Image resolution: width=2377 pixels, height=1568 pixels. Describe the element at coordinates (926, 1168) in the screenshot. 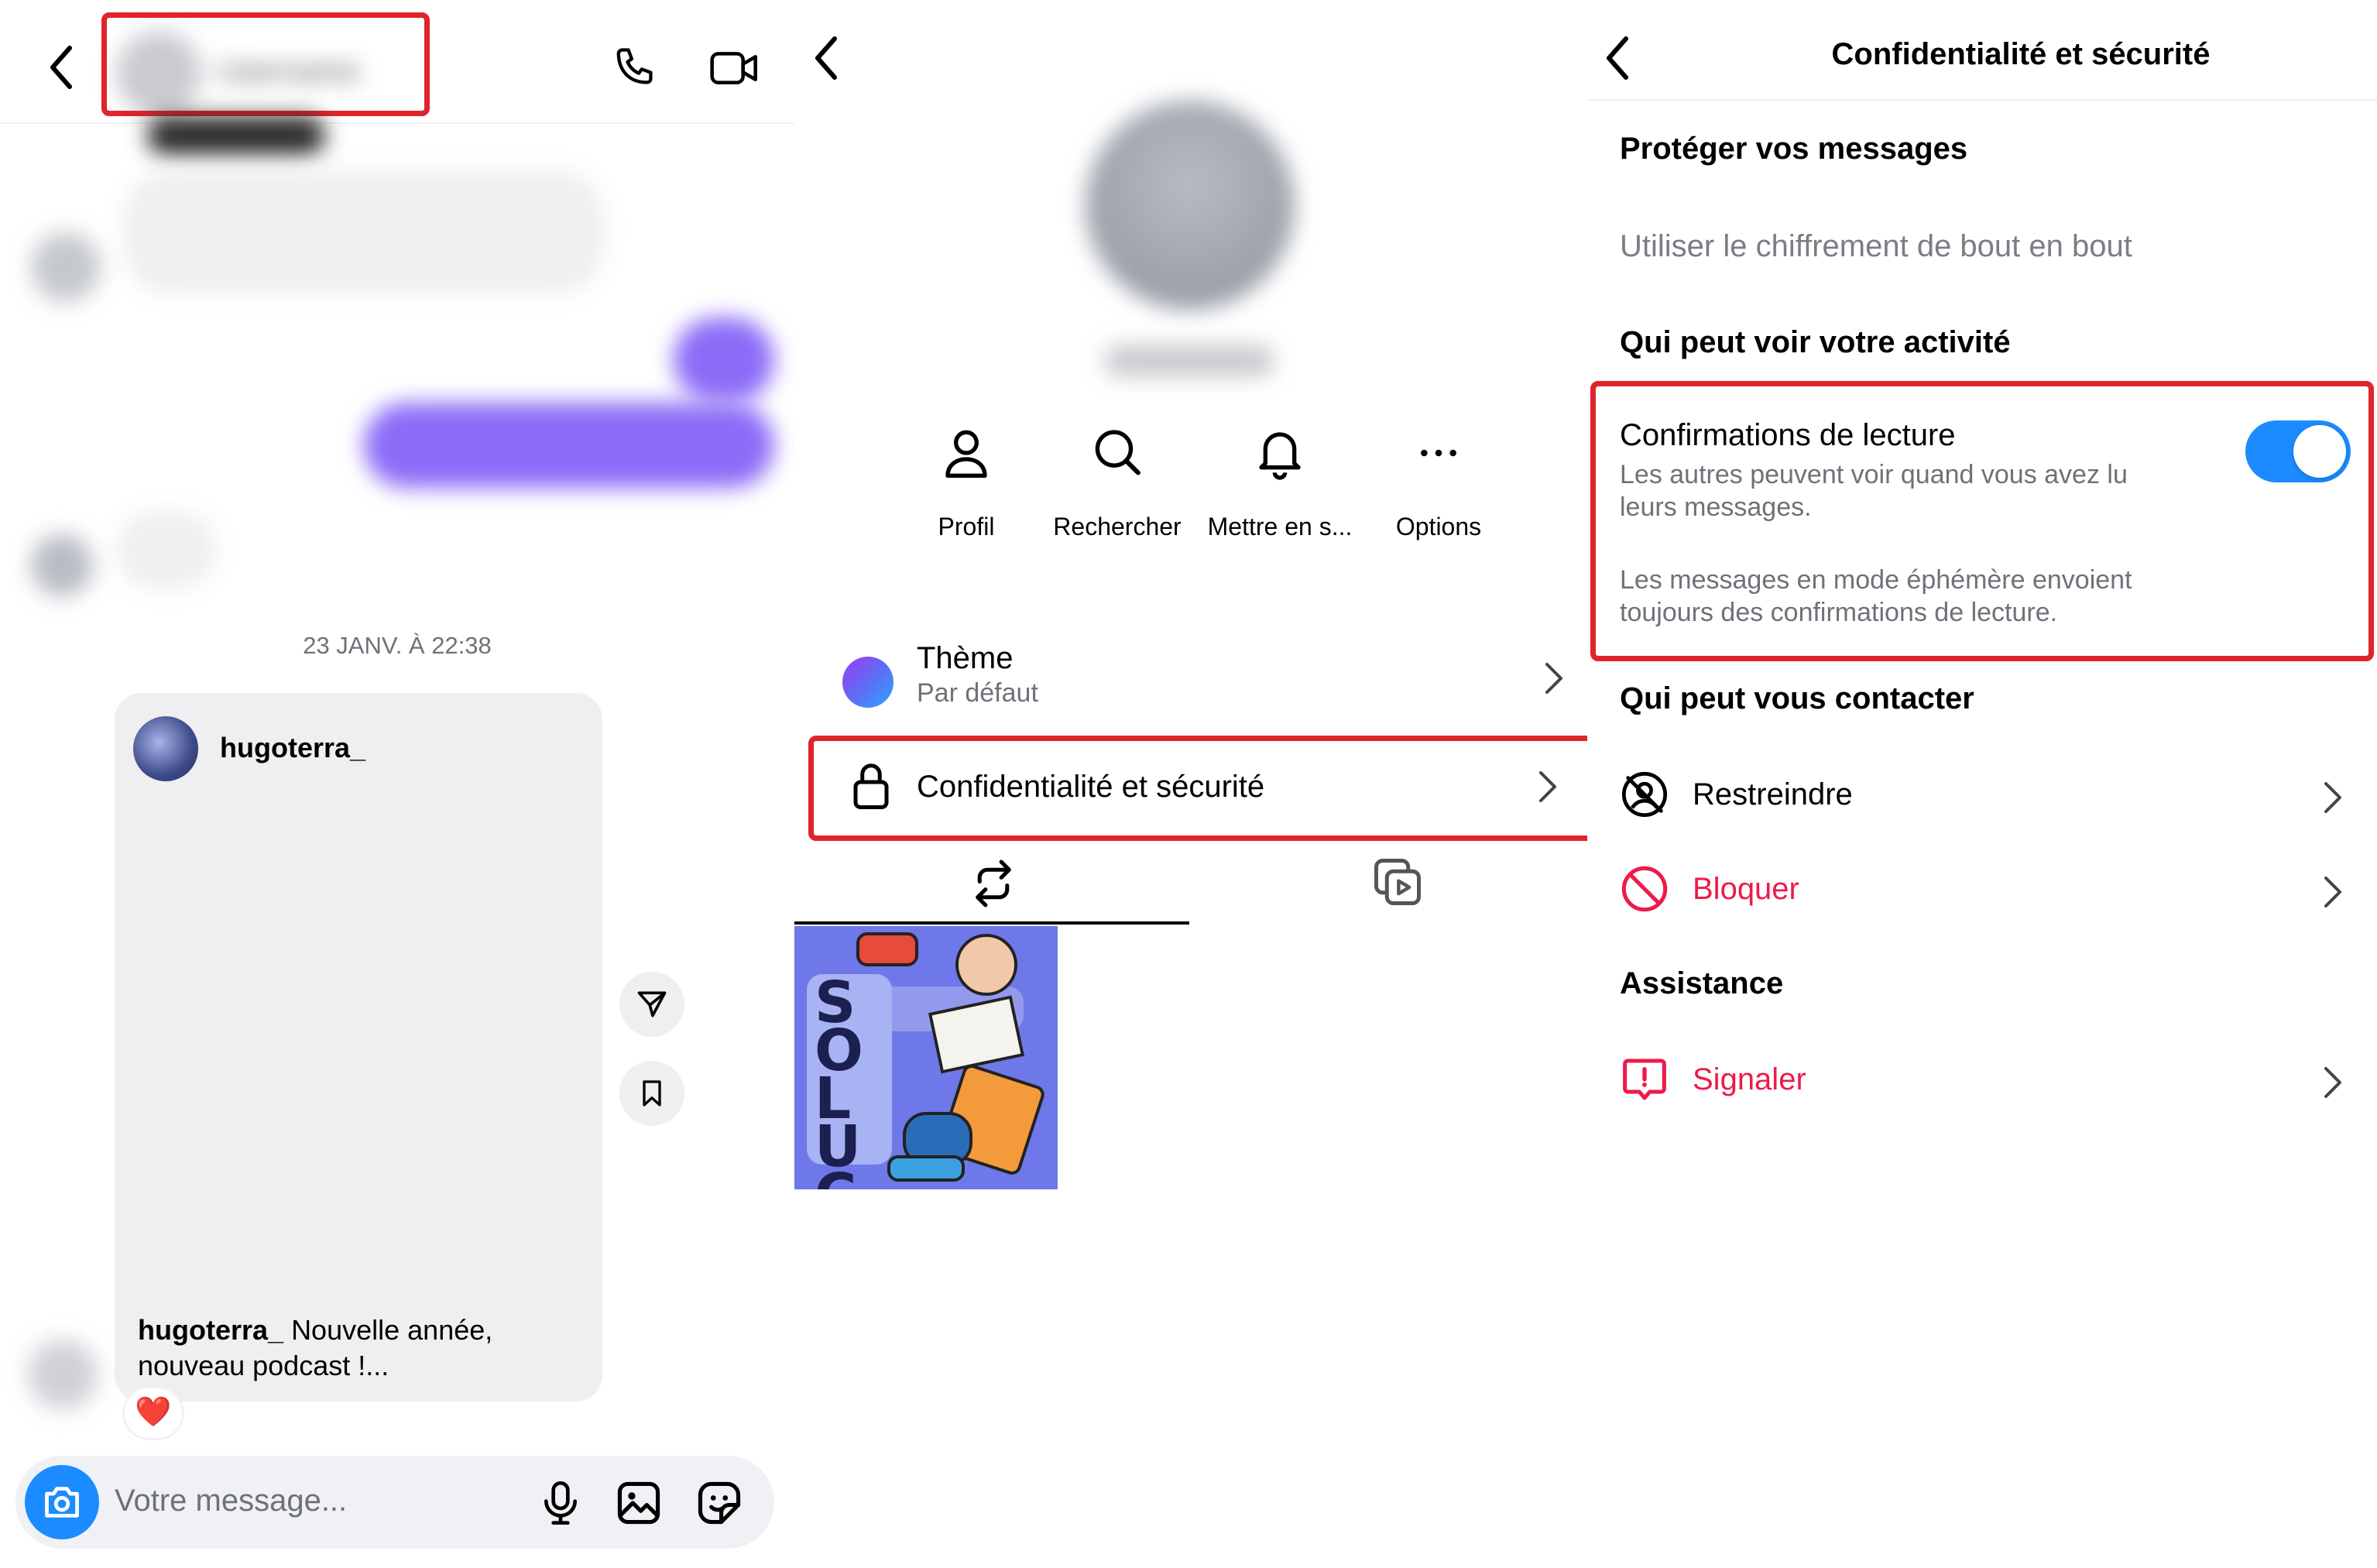

I see `controller-blue` at that location.